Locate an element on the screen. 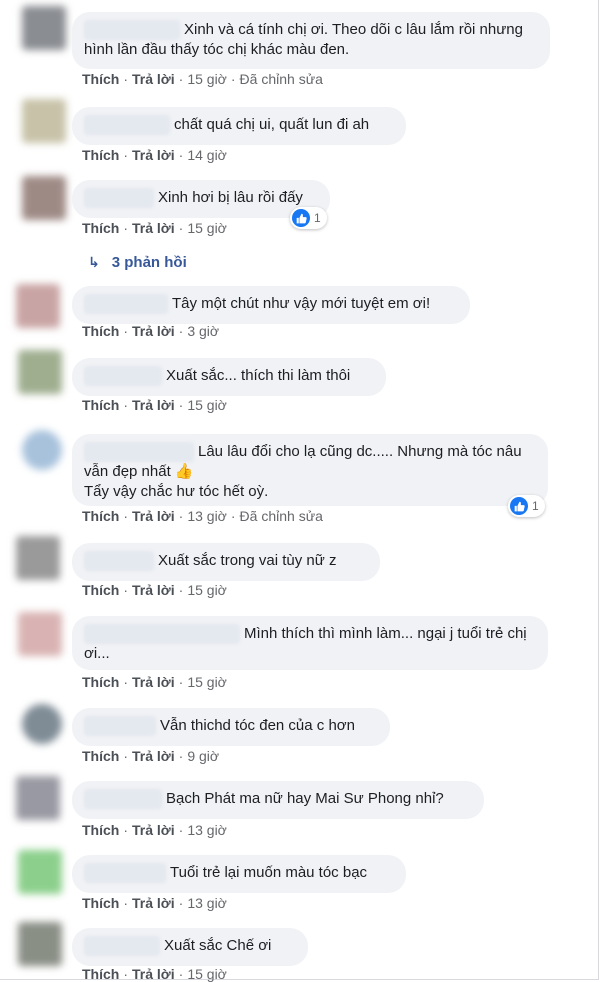  comment-text: Bạch Phát ma nữ hay Mai Sư Phong nhỉ? is located at coordinates (305, 798).